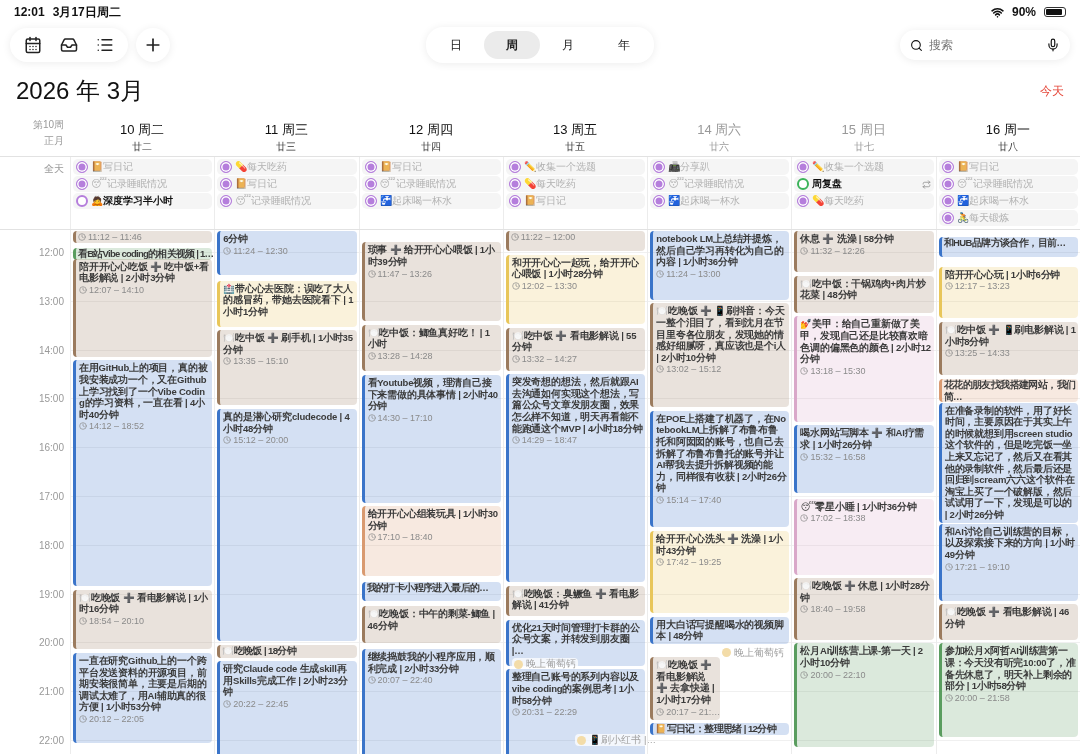  What do you see at coordinates (1008, 349) in the screenshot?
I see `event-card: 🍽吃中饭 ➕ 📱刷电影解说 | 1小时8分钟 13:25 – 14:33` at bounding box center [1008, 349].